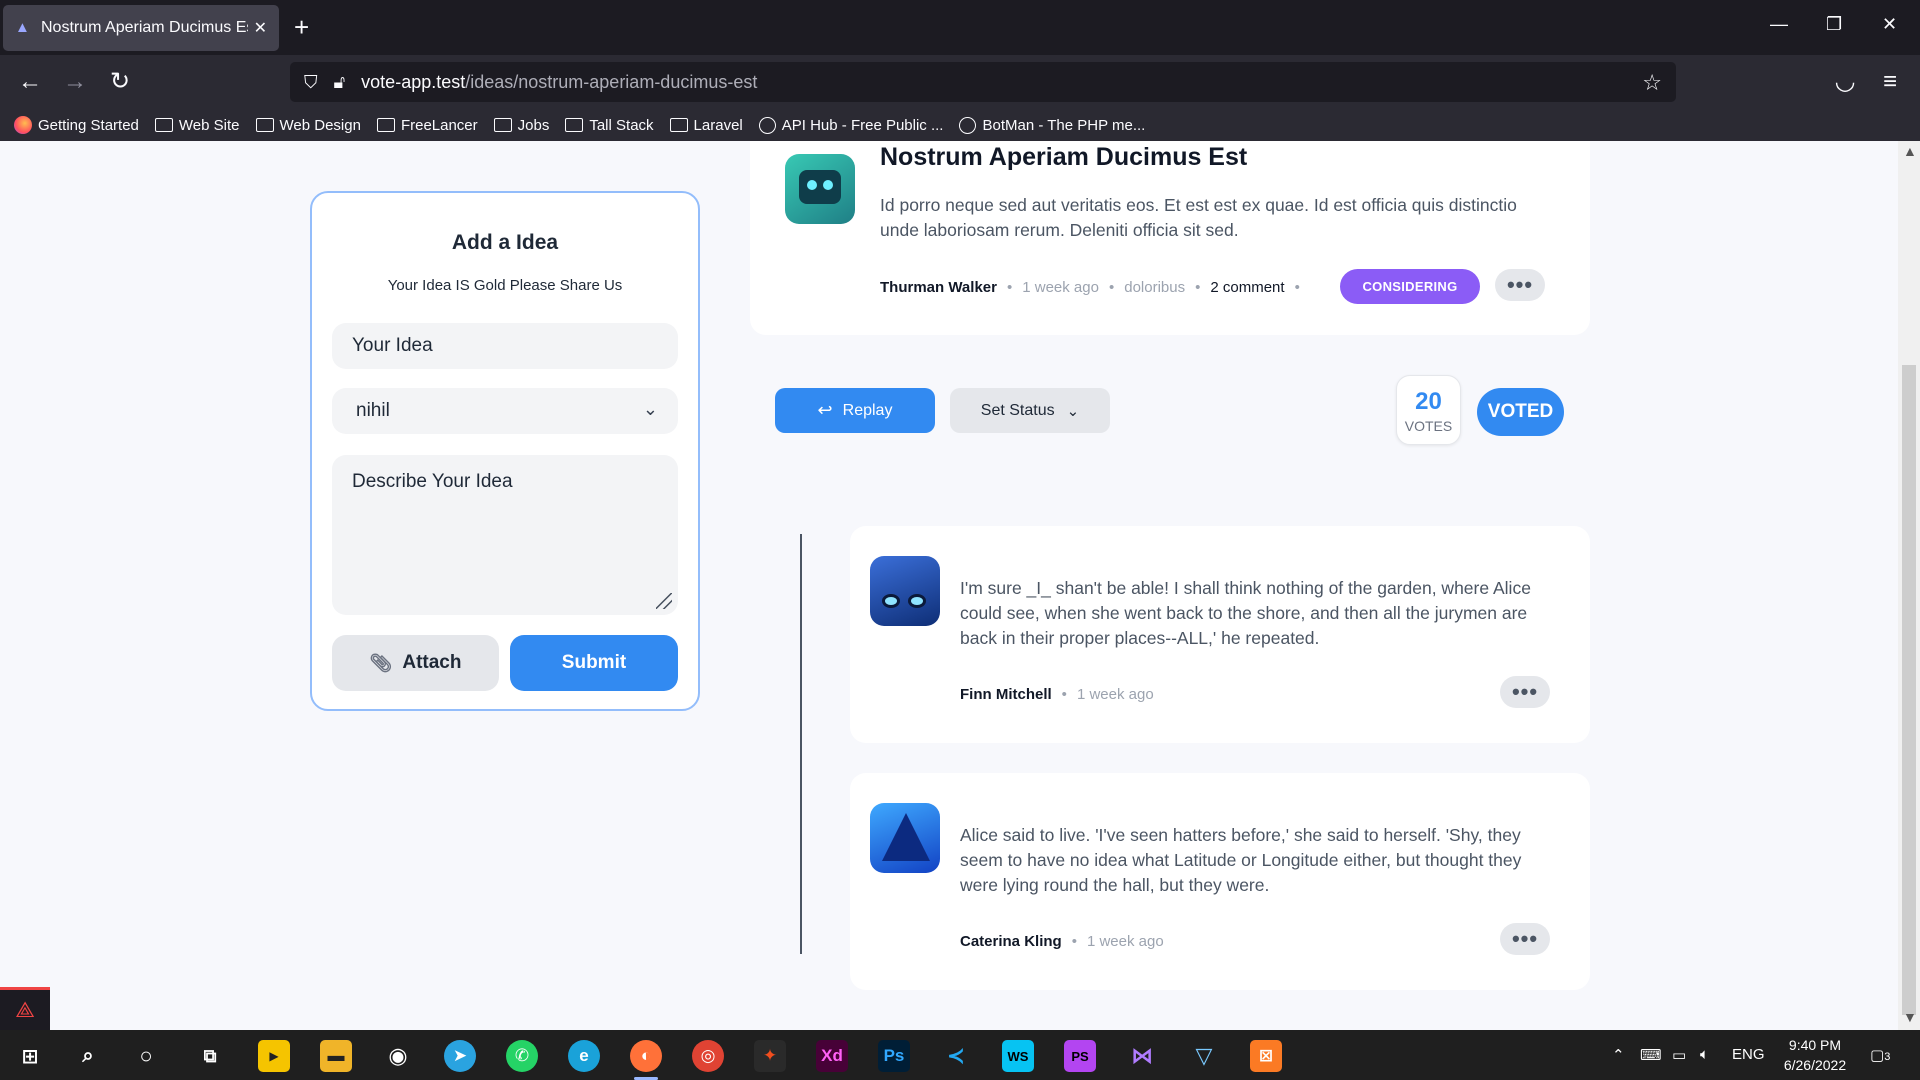 The height and width of the screenshot is (1080, 1920). What do you see at coordinates (1910, 151) in the screenshot?
I see `scroll-up-icon: ▲` at bounding box center [1910, 151].